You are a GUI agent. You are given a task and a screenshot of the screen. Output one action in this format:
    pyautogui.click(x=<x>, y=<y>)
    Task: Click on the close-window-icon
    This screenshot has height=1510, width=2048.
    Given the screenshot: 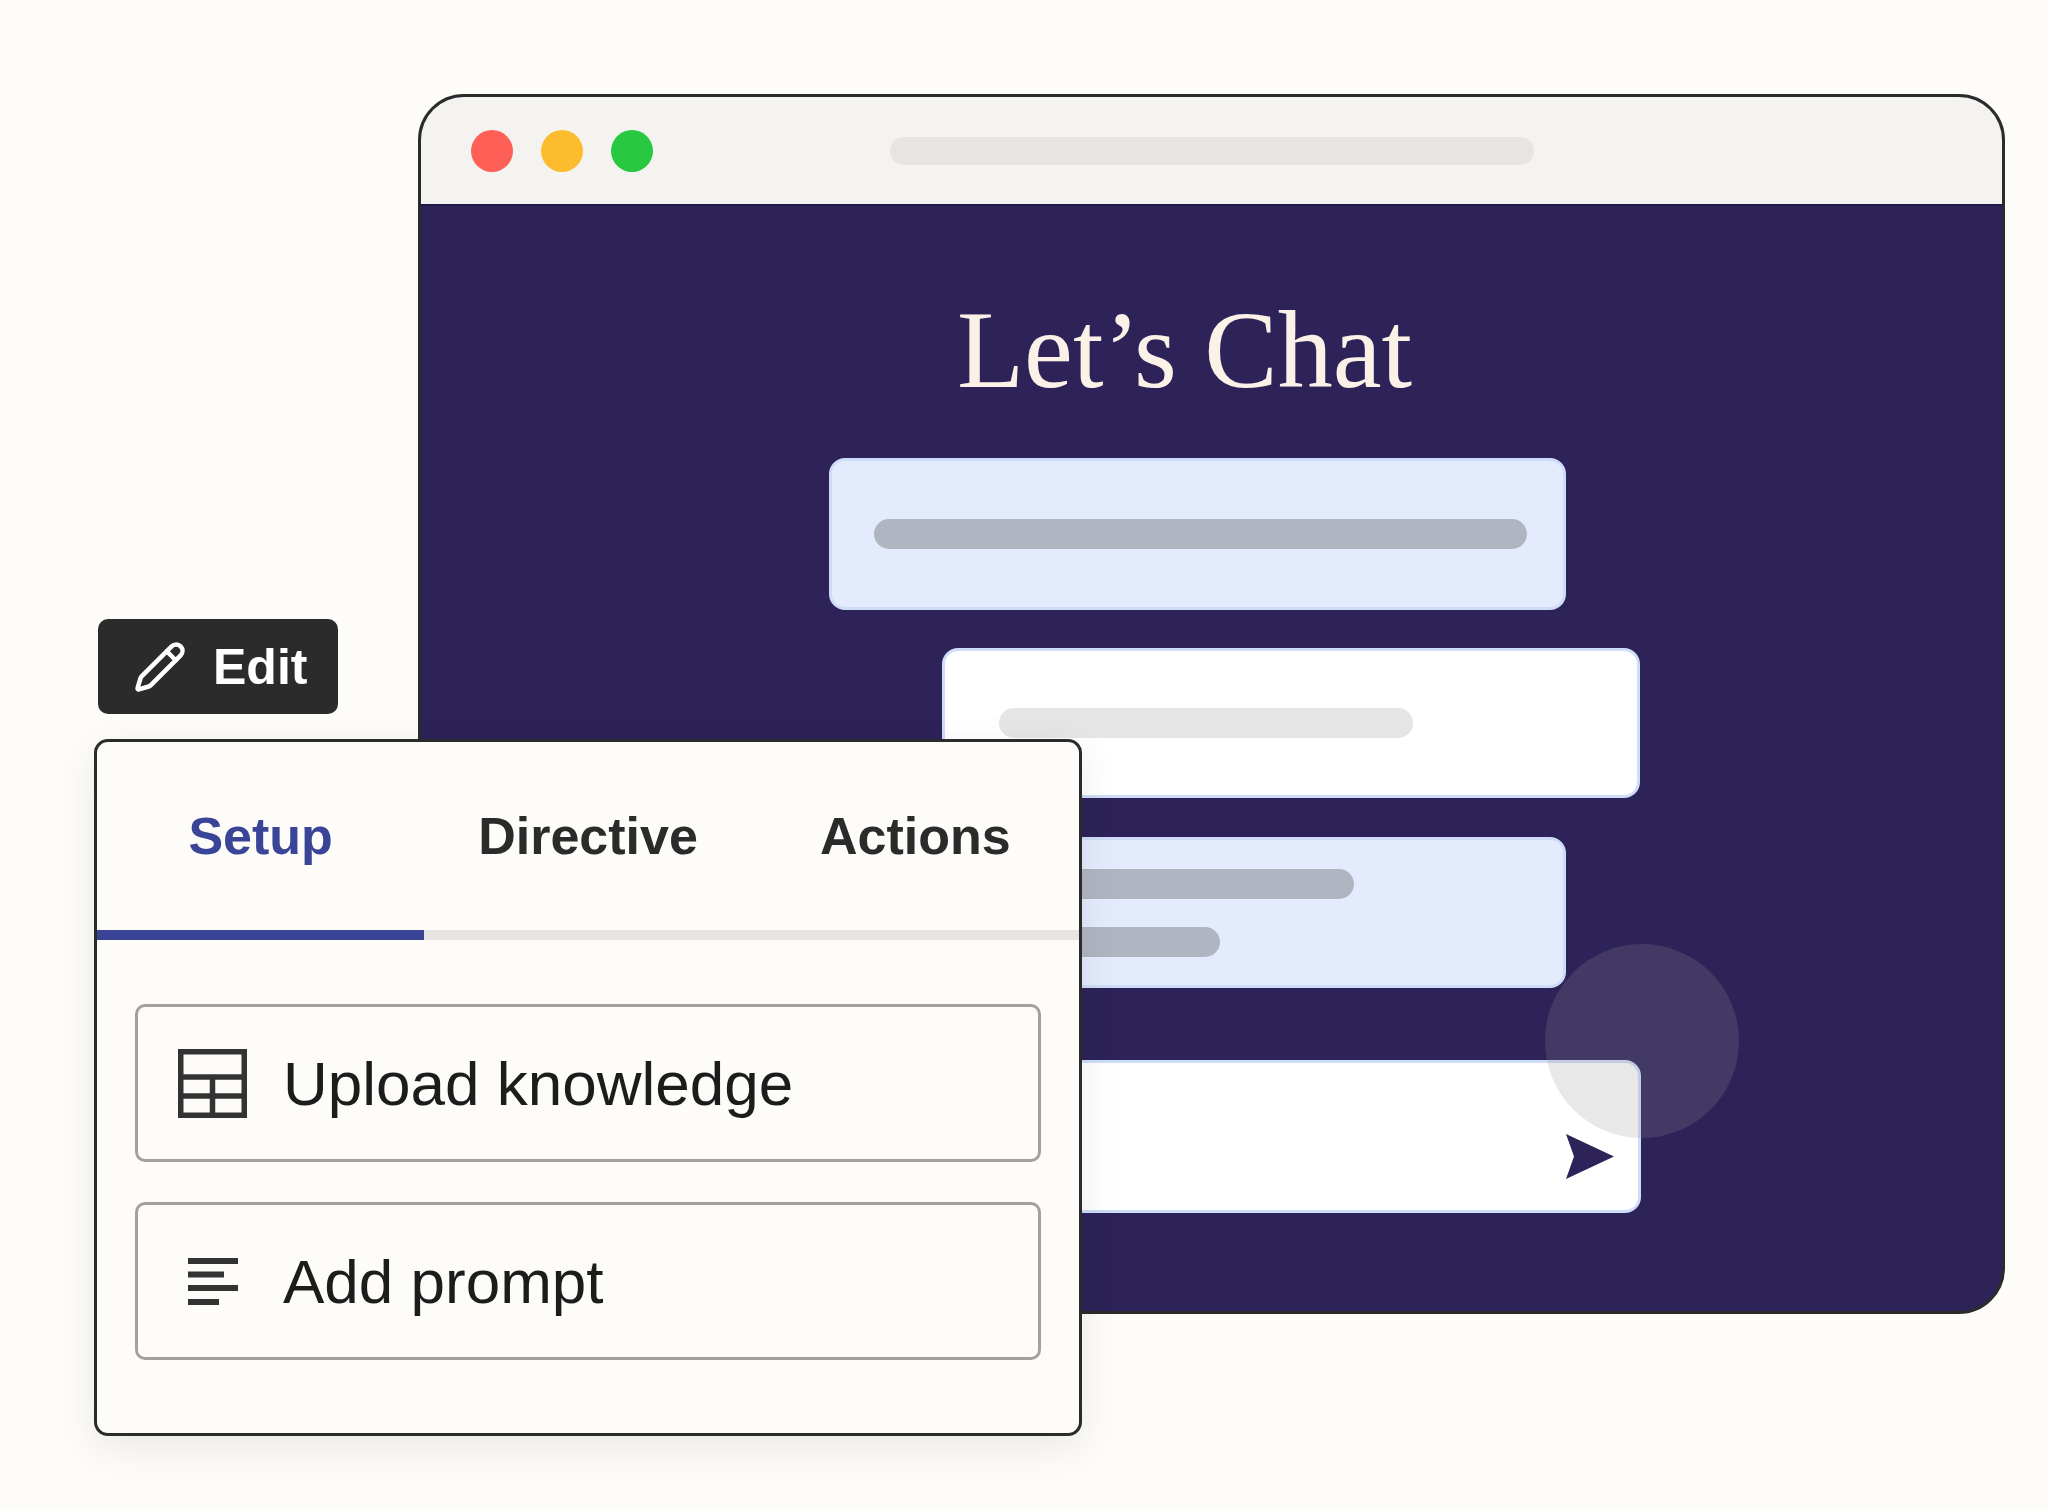 What is the action you would take?
    pyautogui.click(x=492, y=150)
    